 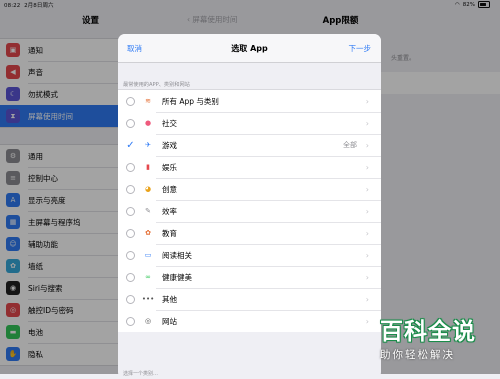 What do you see at coordinates (148, 145) in the screenshot?
I see `rocket-icon: ✈` at bounding box center [148, 145].